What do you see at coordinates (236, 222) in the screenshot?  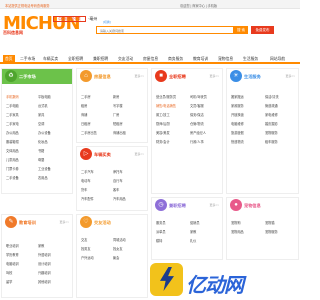 I see `panel-link: 宠物狗` at bounding box center [236, 222].